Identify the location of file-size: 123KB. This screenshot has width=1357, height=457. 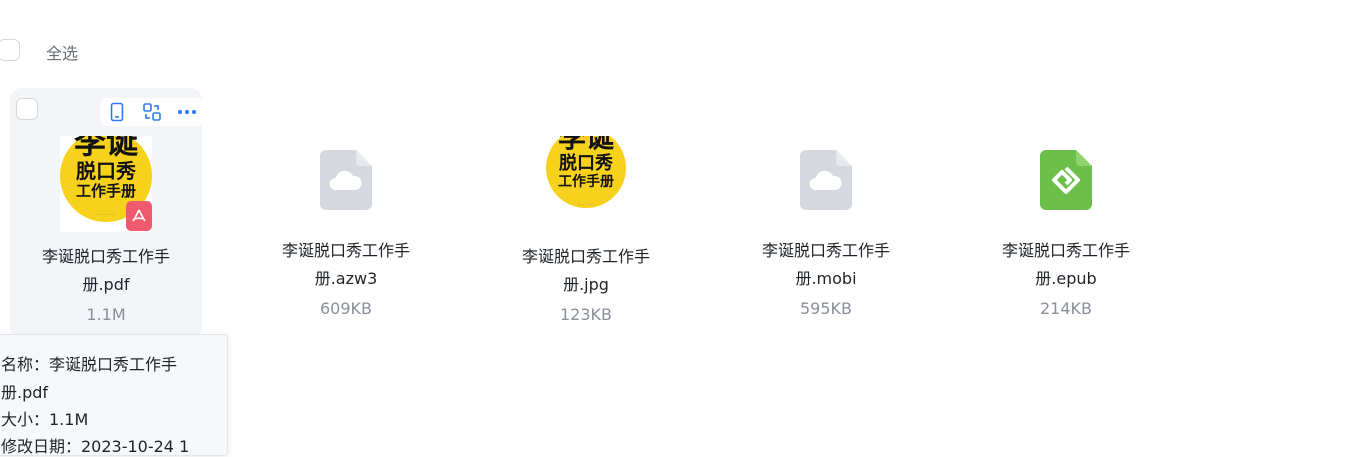
(585, 314).